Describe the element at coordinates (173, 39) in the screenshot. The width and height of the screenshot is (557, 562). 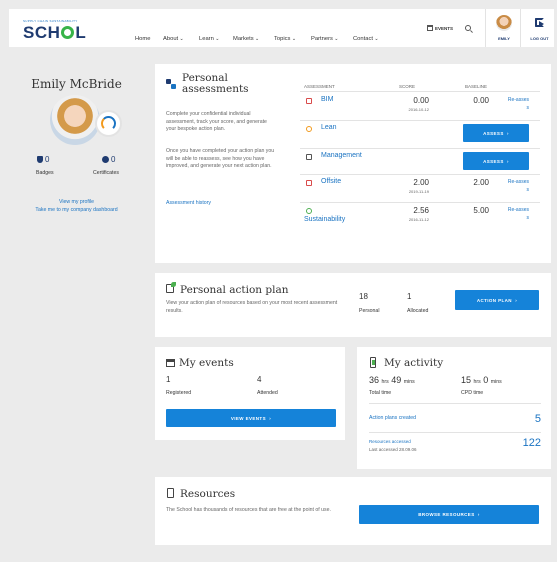
I see `nav-item-about: About ⌄` at that location.